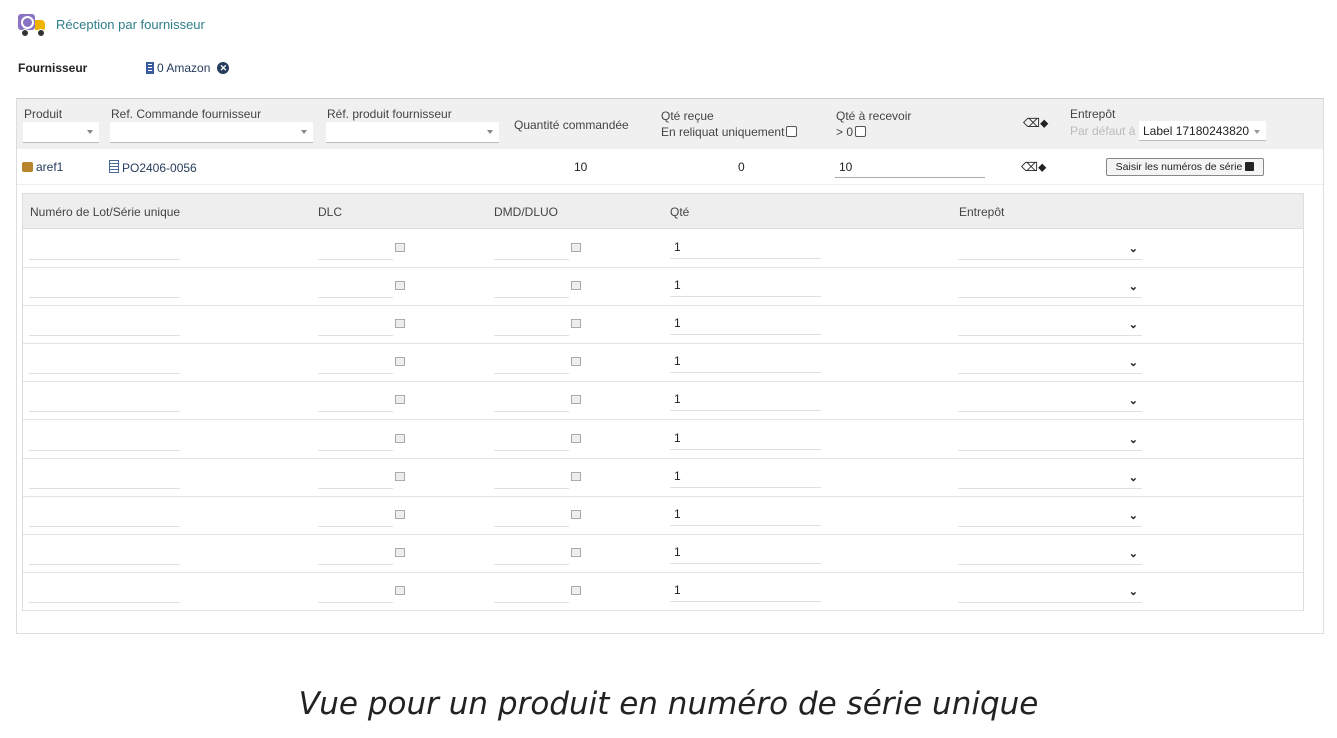 This screenshot has width=1337, height=738. What do you see at coordinates (1185, 167) in the screenshot?
I see `enter-serial-numbers-button: Saisir les numéros de série` at bounding box center [1185, 167].